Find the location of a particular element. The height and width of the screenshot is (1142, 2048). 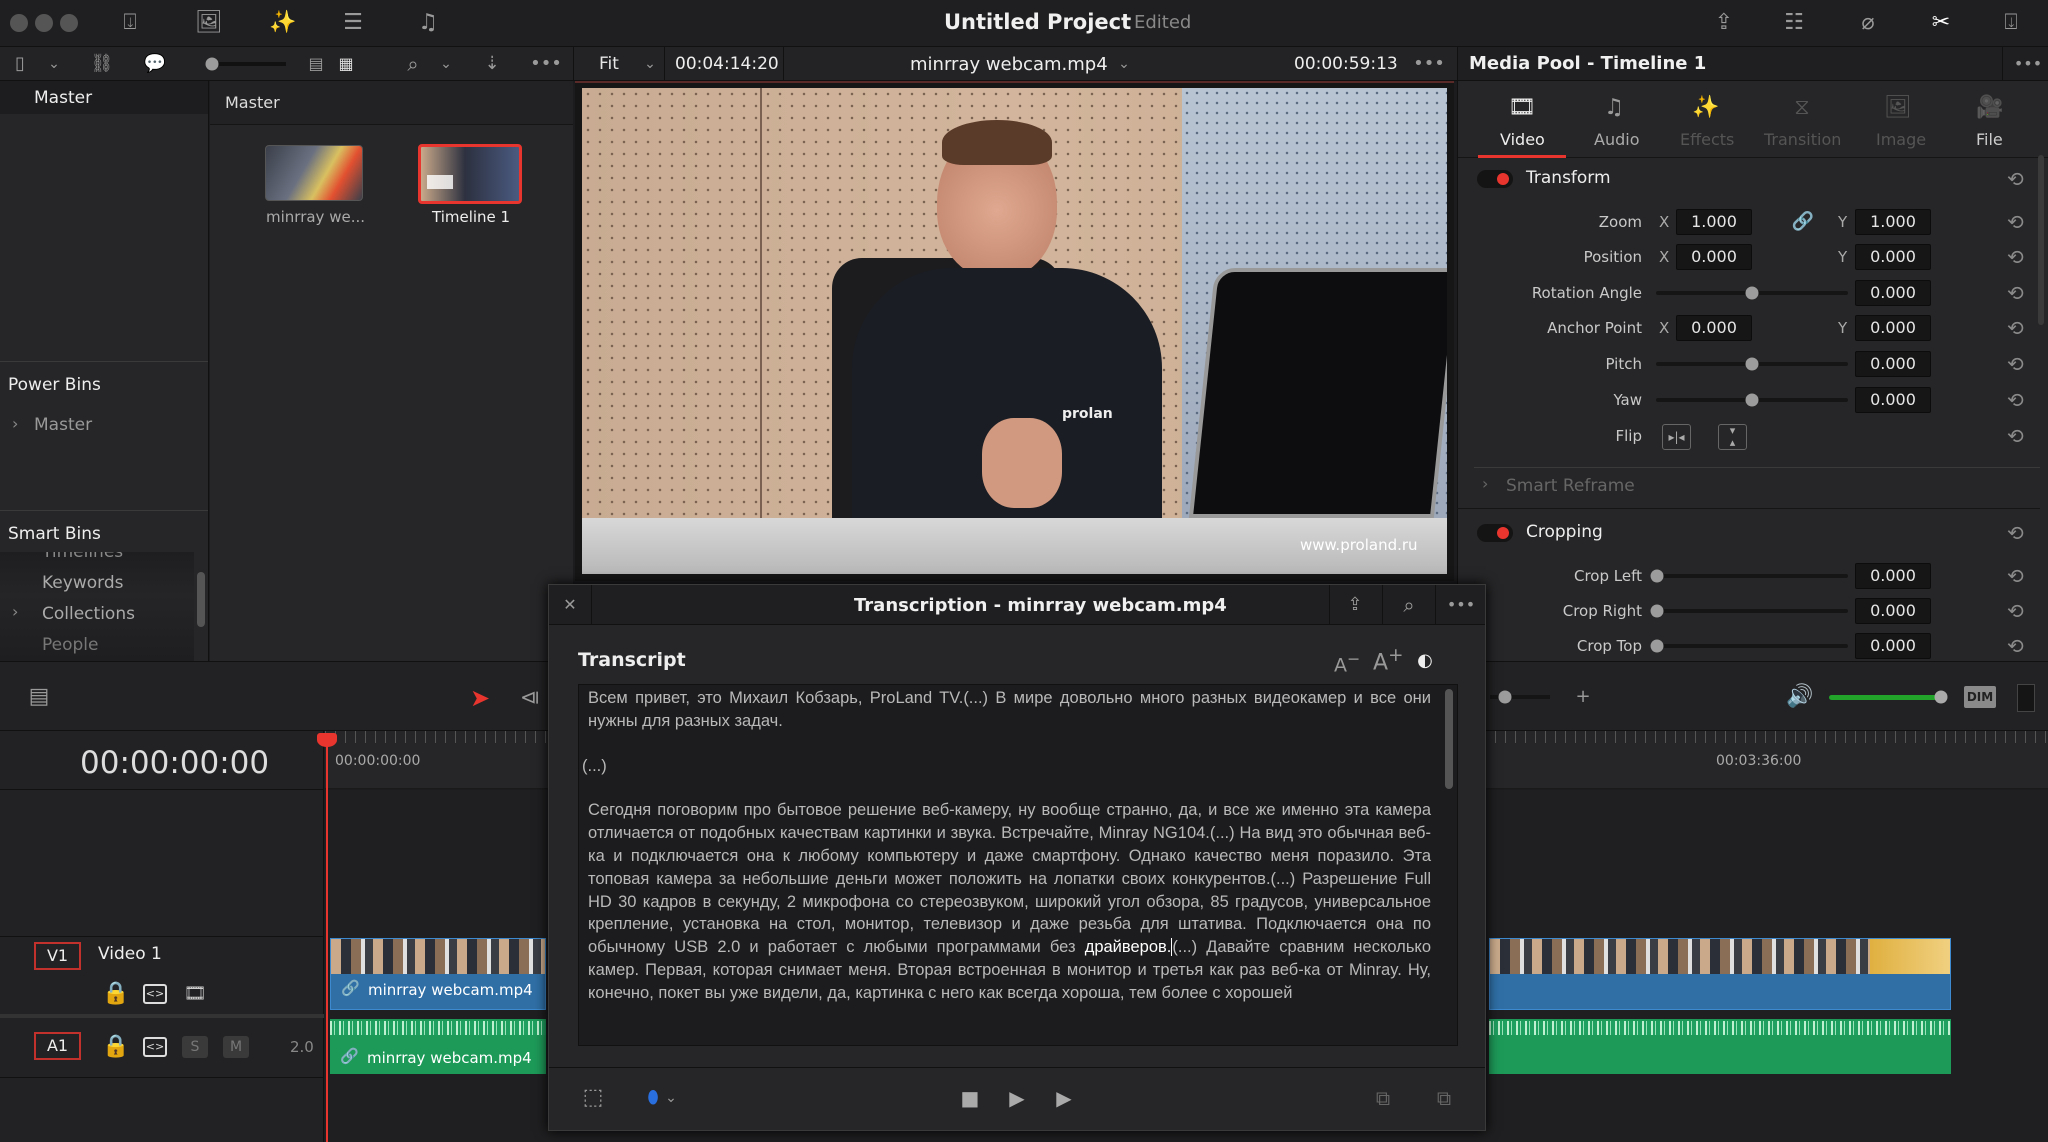

zoom-in-icon: + is located at coordinates (1582, 697).